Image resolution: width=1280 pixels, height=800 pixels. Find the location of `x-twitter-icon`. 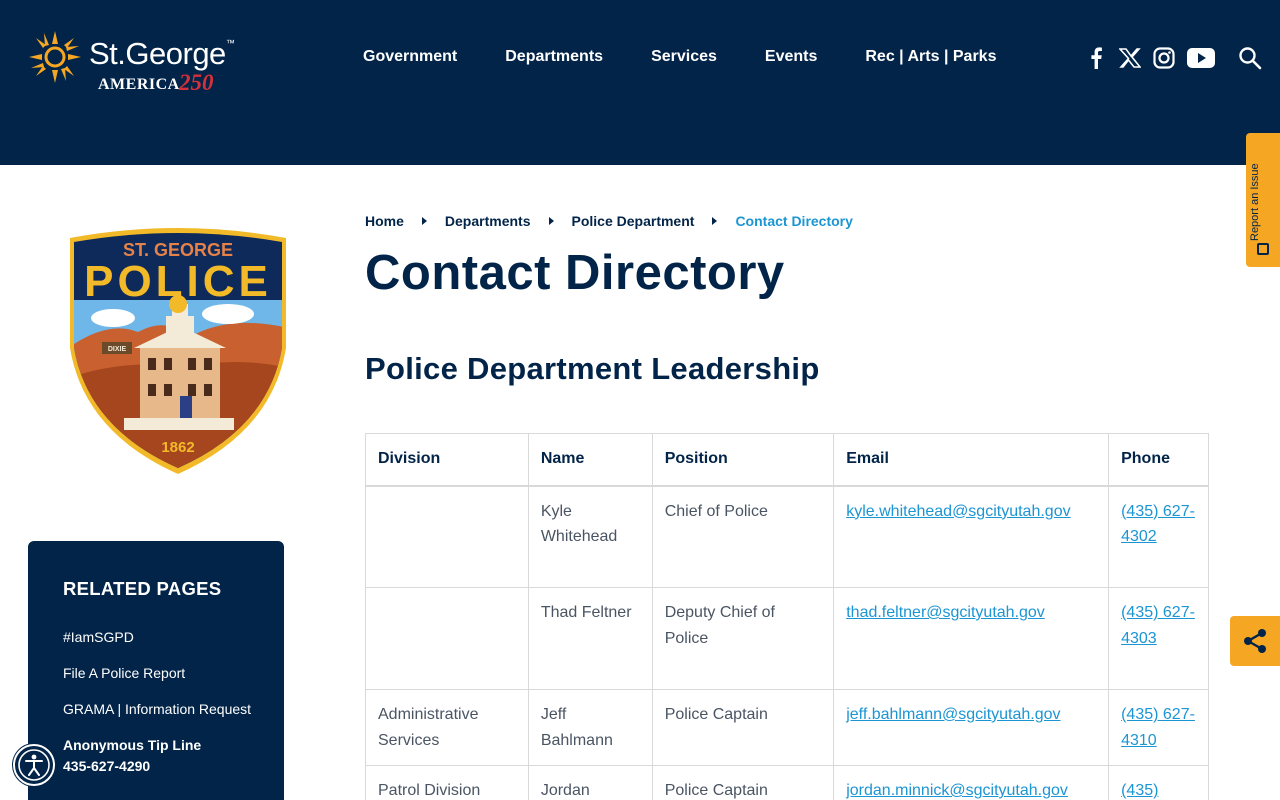

x-twitter-icon is located at coordinates (1130, 58).